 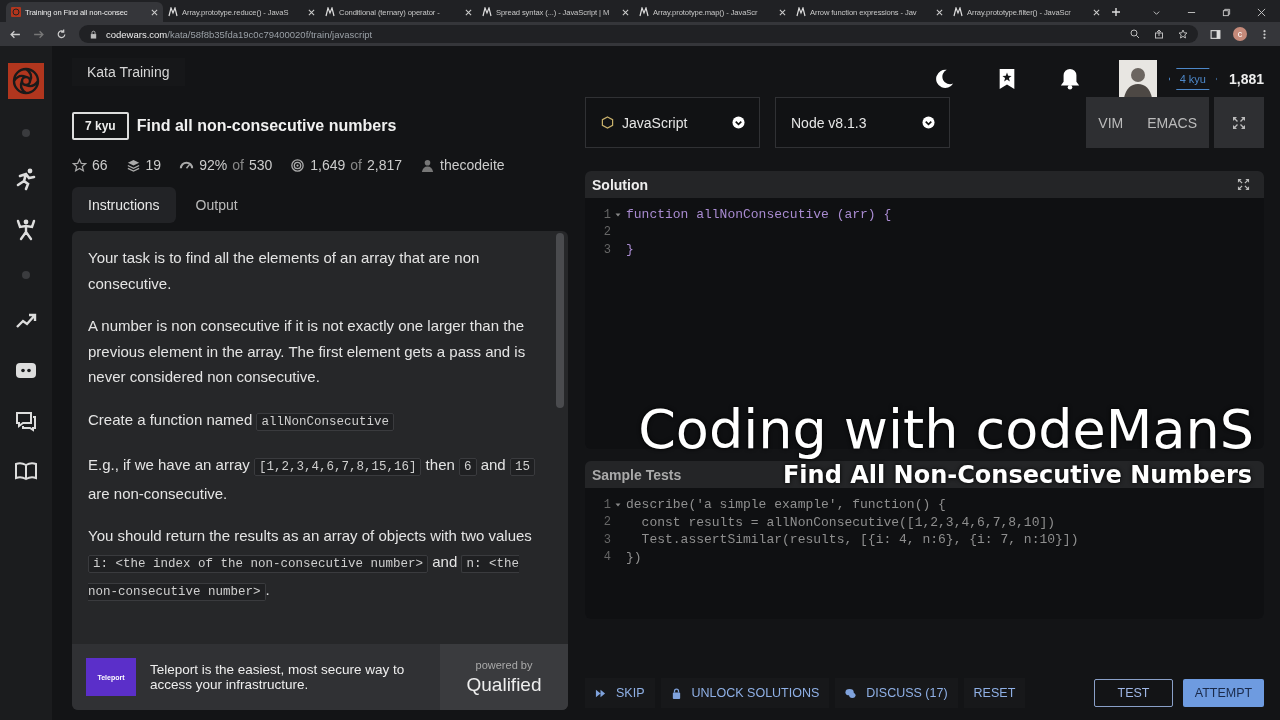 I want to click on ad-text: Teleport is the easiest, most secure way to access your infrastructure., so click(x=278, y=677).